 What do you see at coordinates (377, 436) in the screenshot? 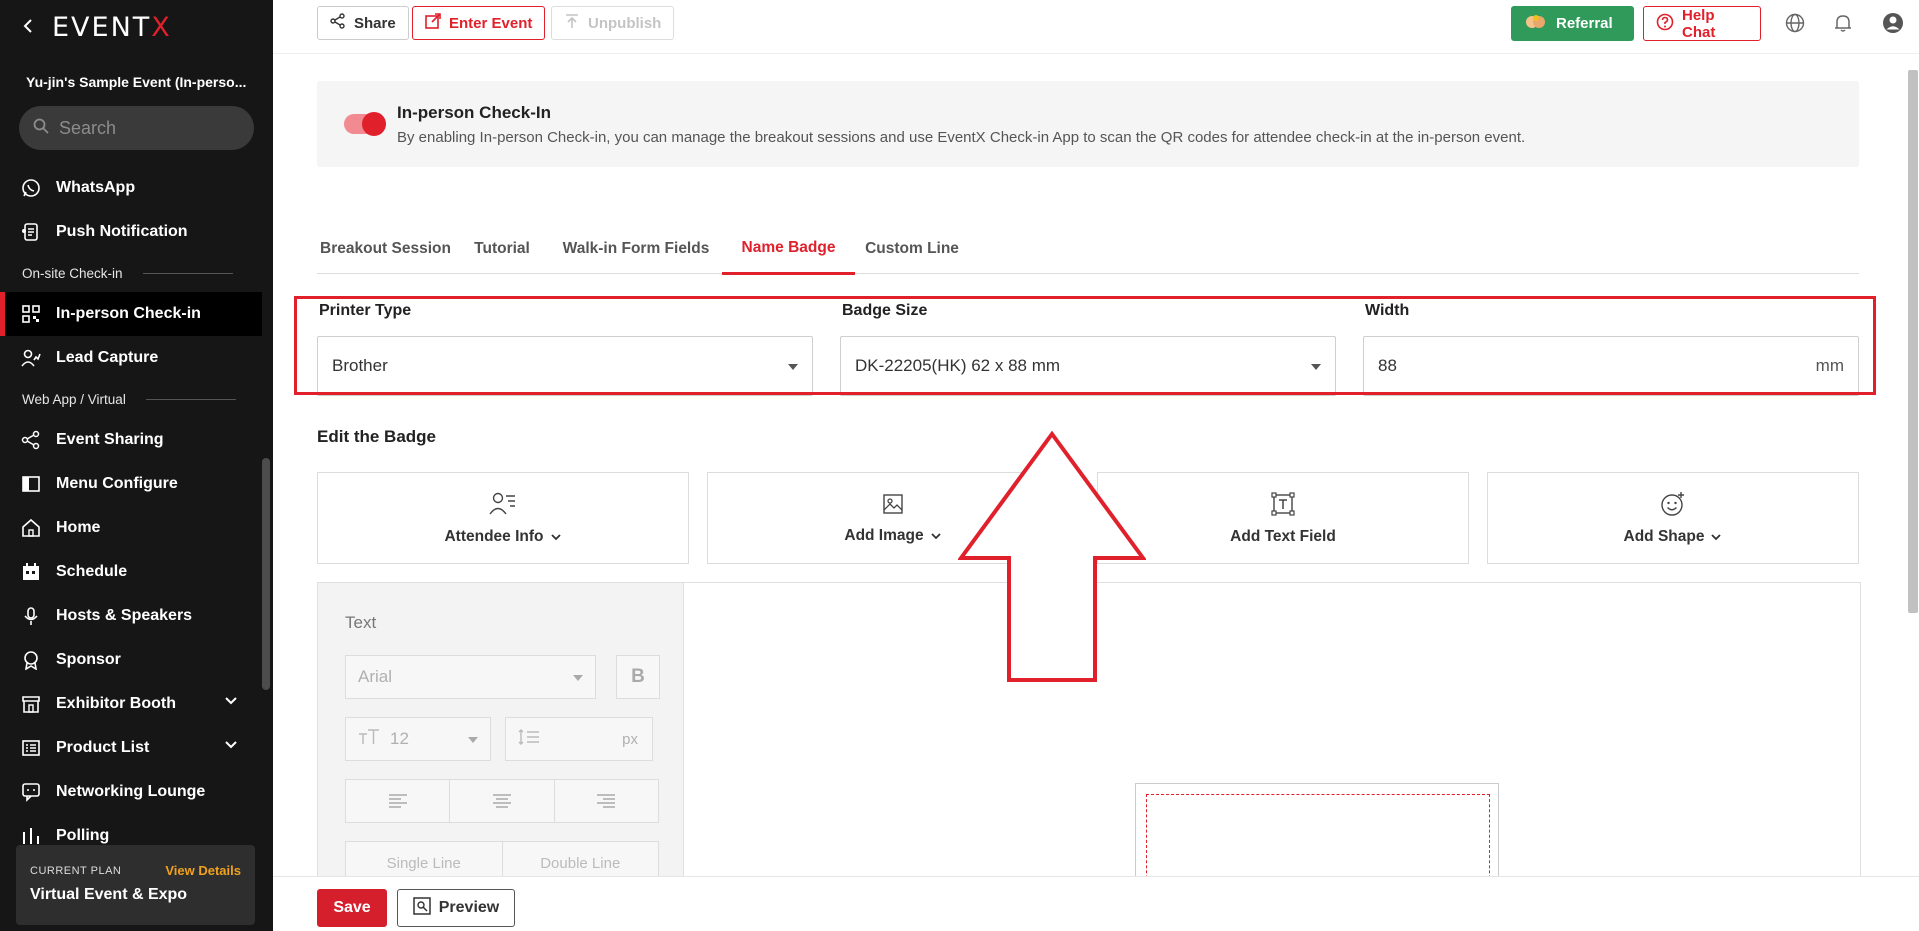
I see `edit-badge-title: Edit the Badge` at bounding box center [377, 436].